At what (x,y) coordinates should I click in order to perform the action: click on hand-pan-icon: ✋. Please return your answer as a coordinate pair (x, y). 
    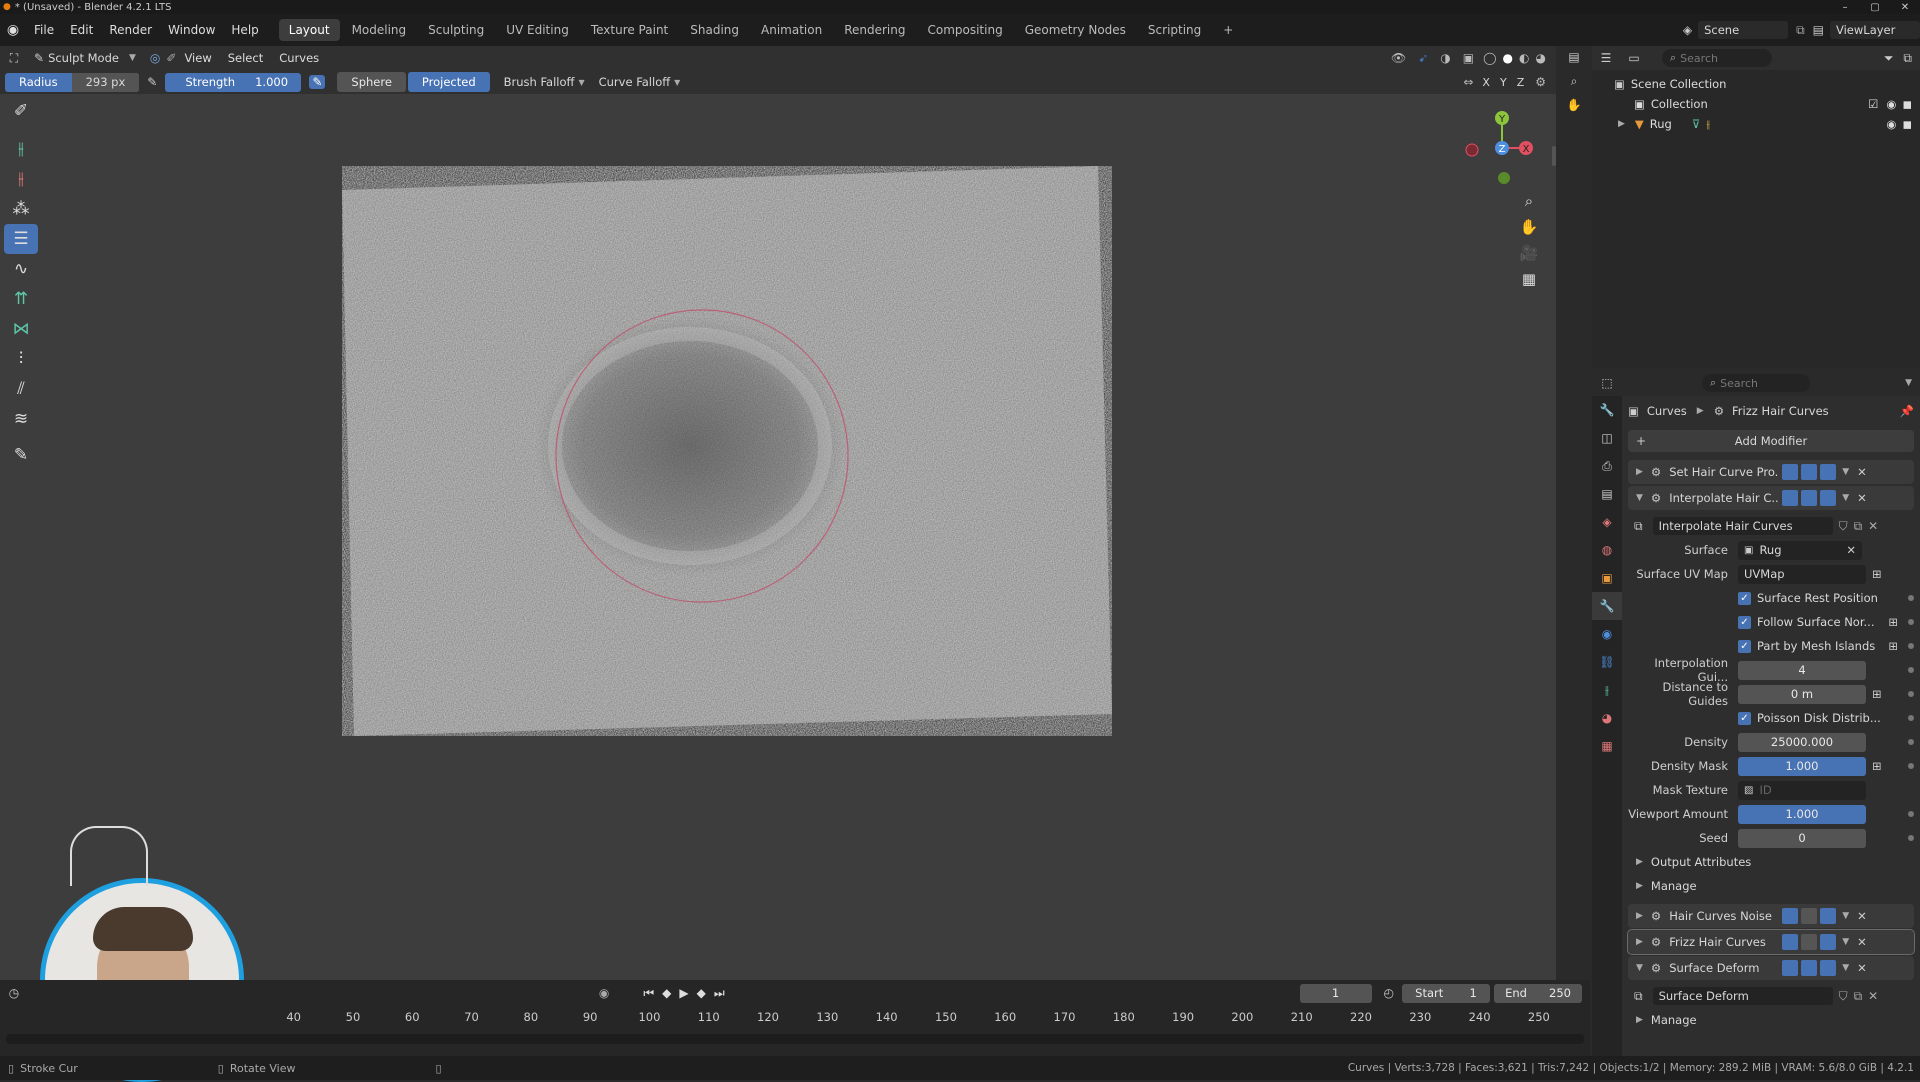
    Looking at the image, I should click on (1574, 108).